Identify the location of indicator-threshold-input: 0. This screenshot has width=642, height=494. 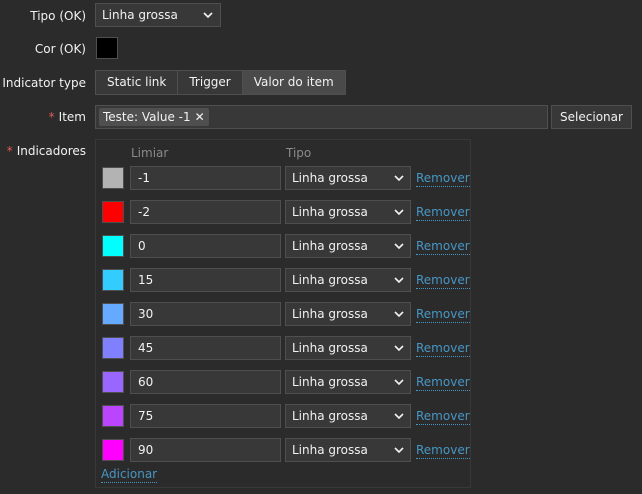
(205, 246).